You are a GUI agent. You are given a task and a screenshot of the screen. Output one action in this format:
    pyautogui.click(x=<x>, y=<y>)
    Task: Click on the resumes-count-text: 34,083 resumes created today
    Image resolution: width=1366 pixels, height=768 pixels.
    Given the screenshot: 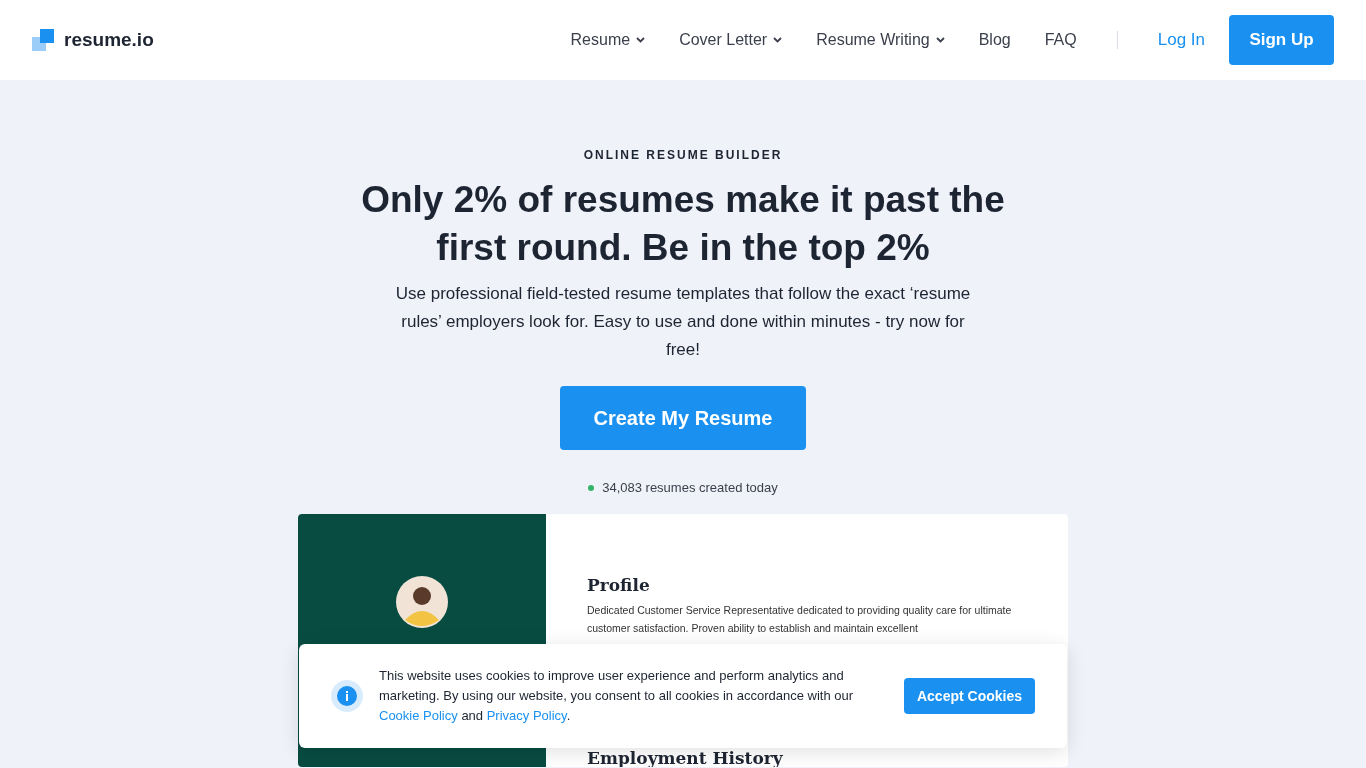 What is the action you would take?
    pyautogui.click(x=690, y=488)
    